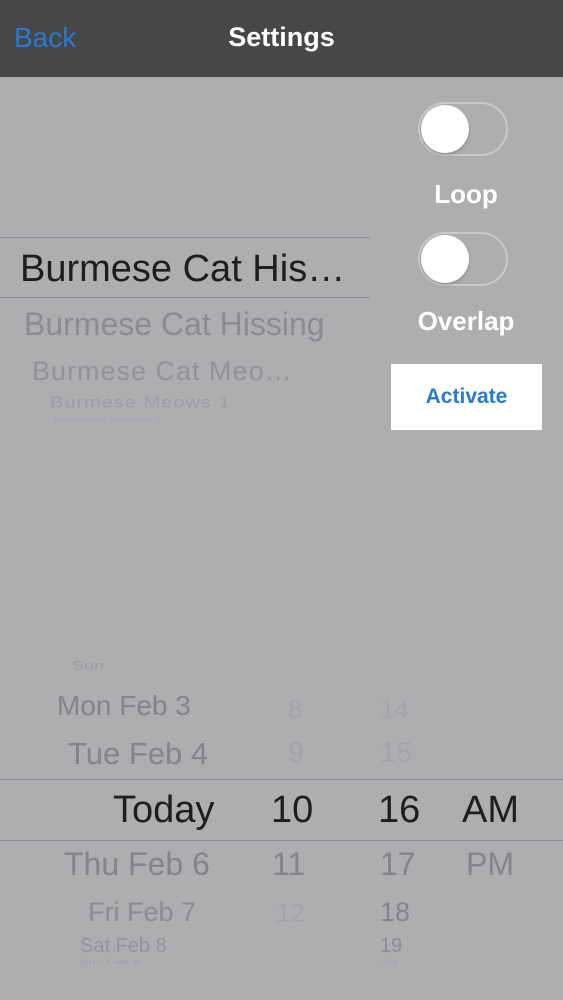  I want to click on day-item-selected: Today, so click(163, 810).